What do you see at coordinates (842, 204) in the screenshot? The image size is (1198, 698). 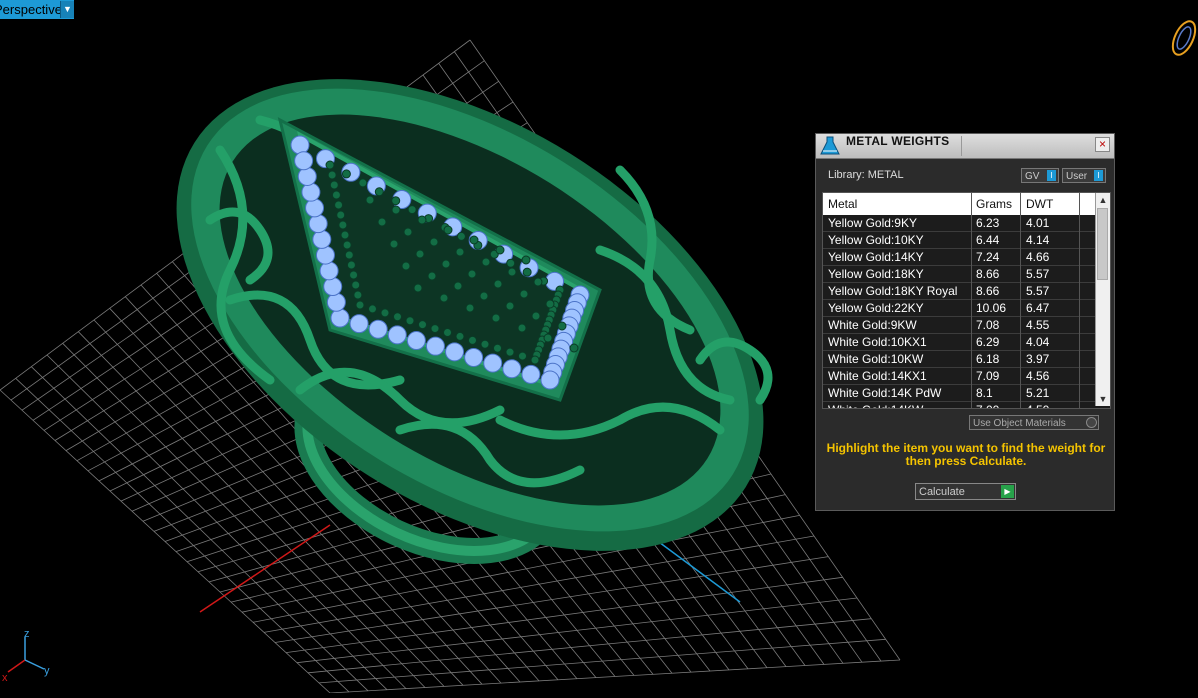 I see `column-header-metal: Metal` at bounding box center [842, 204].